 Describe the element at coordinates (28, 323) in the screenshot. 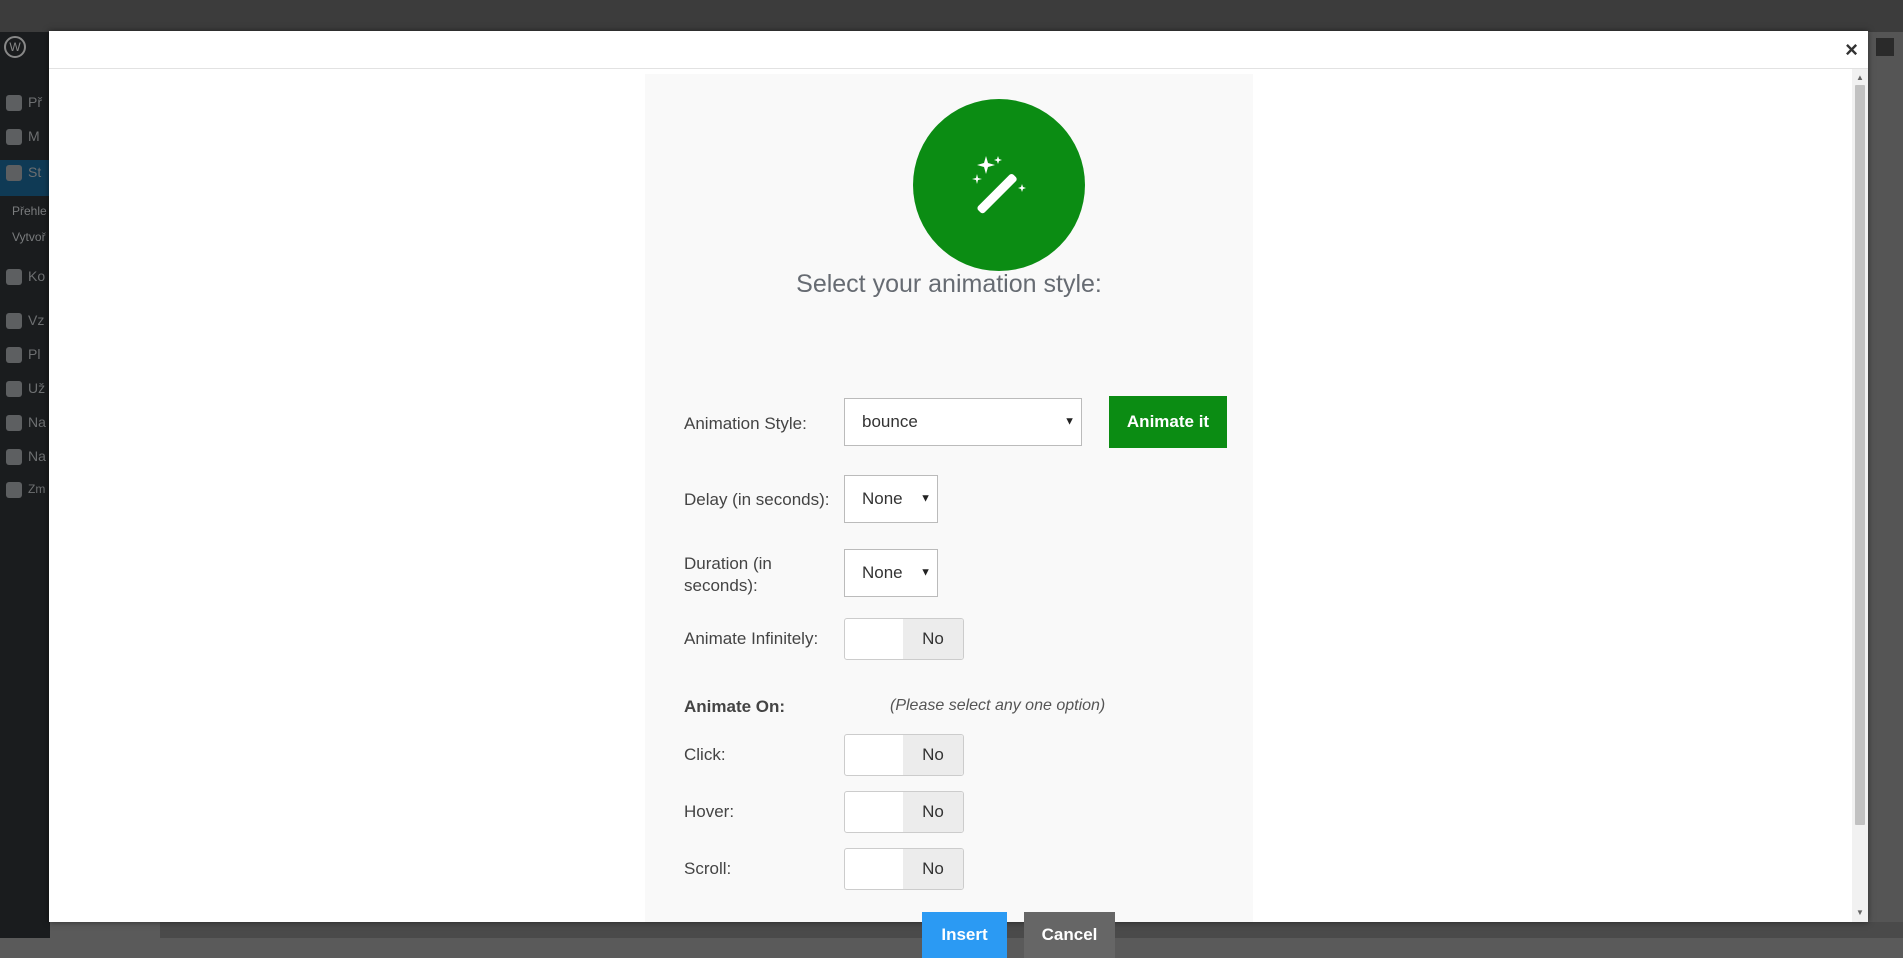

I see `sidebar-item: Vz` at that location.